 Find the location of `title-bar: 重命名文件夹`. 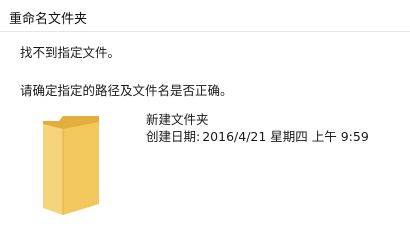

title-bar: 重命名文件夹 is located at coordinates (205, 15).